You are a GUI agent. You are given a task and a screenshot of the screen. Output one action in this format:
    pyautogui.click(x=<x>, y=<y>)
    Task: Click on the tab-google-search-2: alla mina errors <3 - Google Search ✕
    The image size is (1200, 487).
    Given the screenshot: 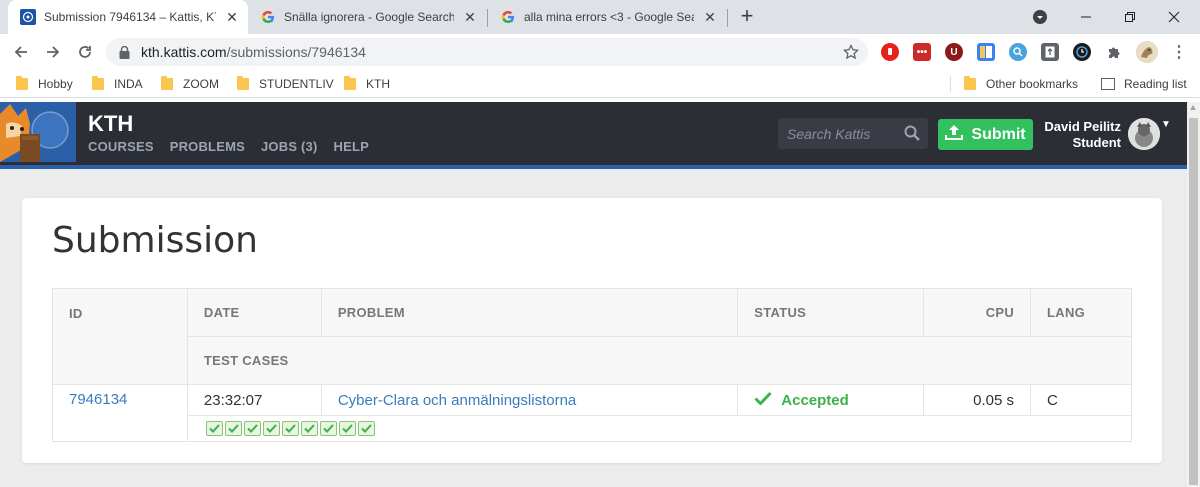 What is the action you would take?
    pyautogui.click(x=607, y=17)
    